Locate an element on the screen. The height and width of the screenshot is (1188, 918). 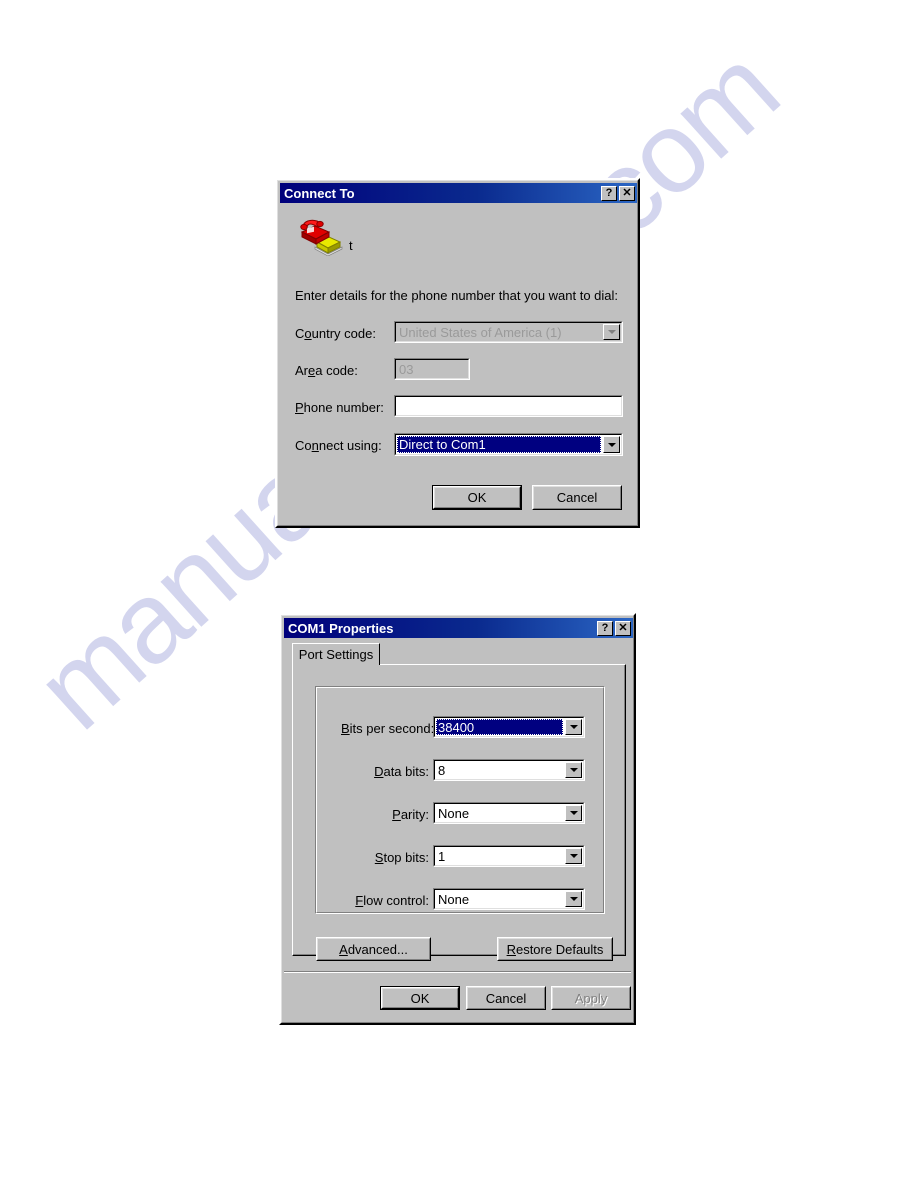
label-accel: R is located at coordinates (511, 949).